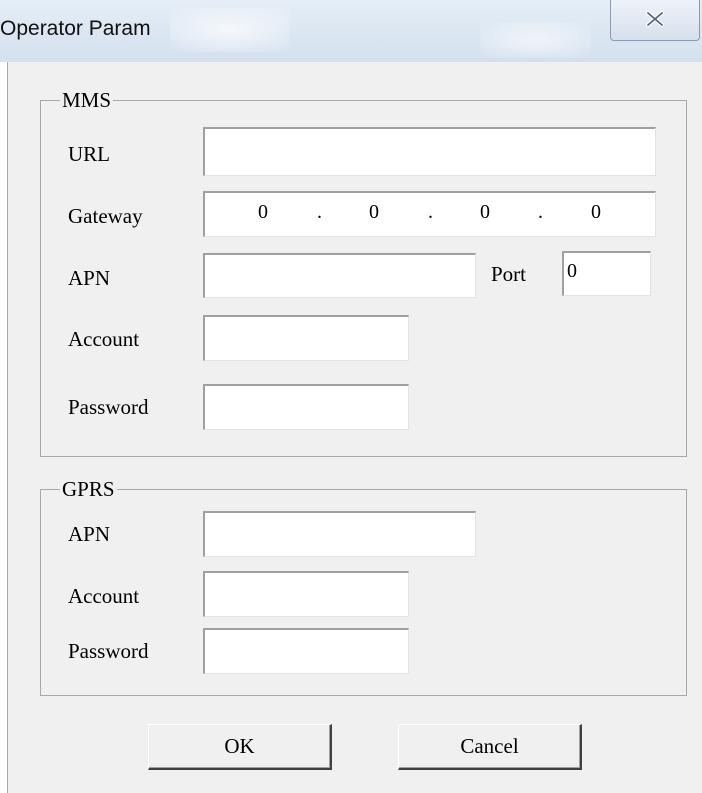  I want to click on mms-apn-input, so click(339, 275).